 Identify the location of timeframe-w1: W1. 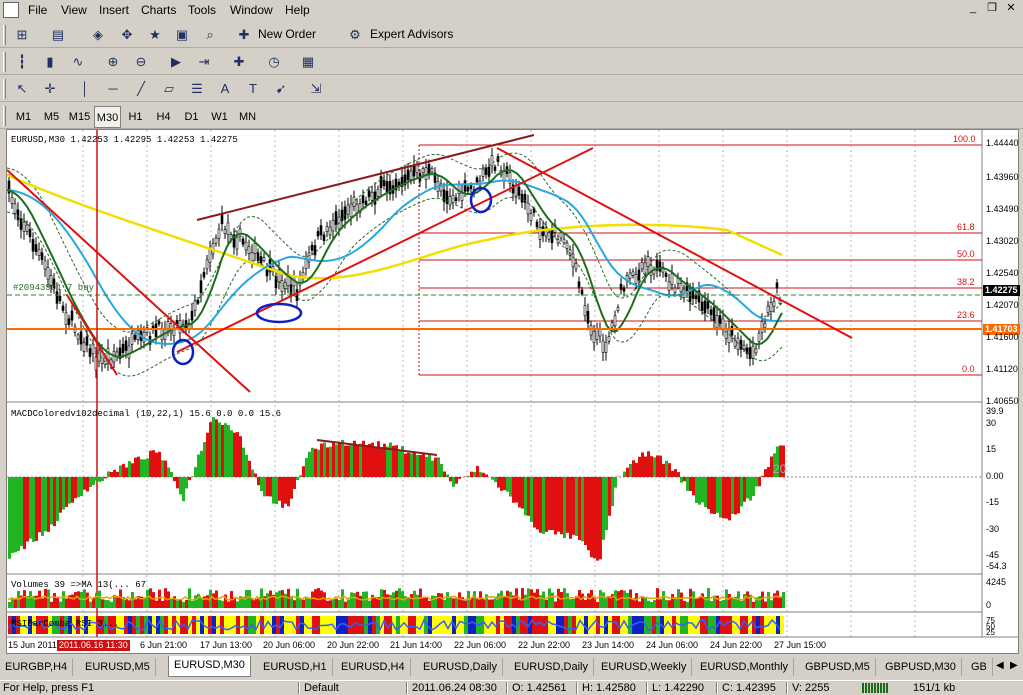
(219, 117).